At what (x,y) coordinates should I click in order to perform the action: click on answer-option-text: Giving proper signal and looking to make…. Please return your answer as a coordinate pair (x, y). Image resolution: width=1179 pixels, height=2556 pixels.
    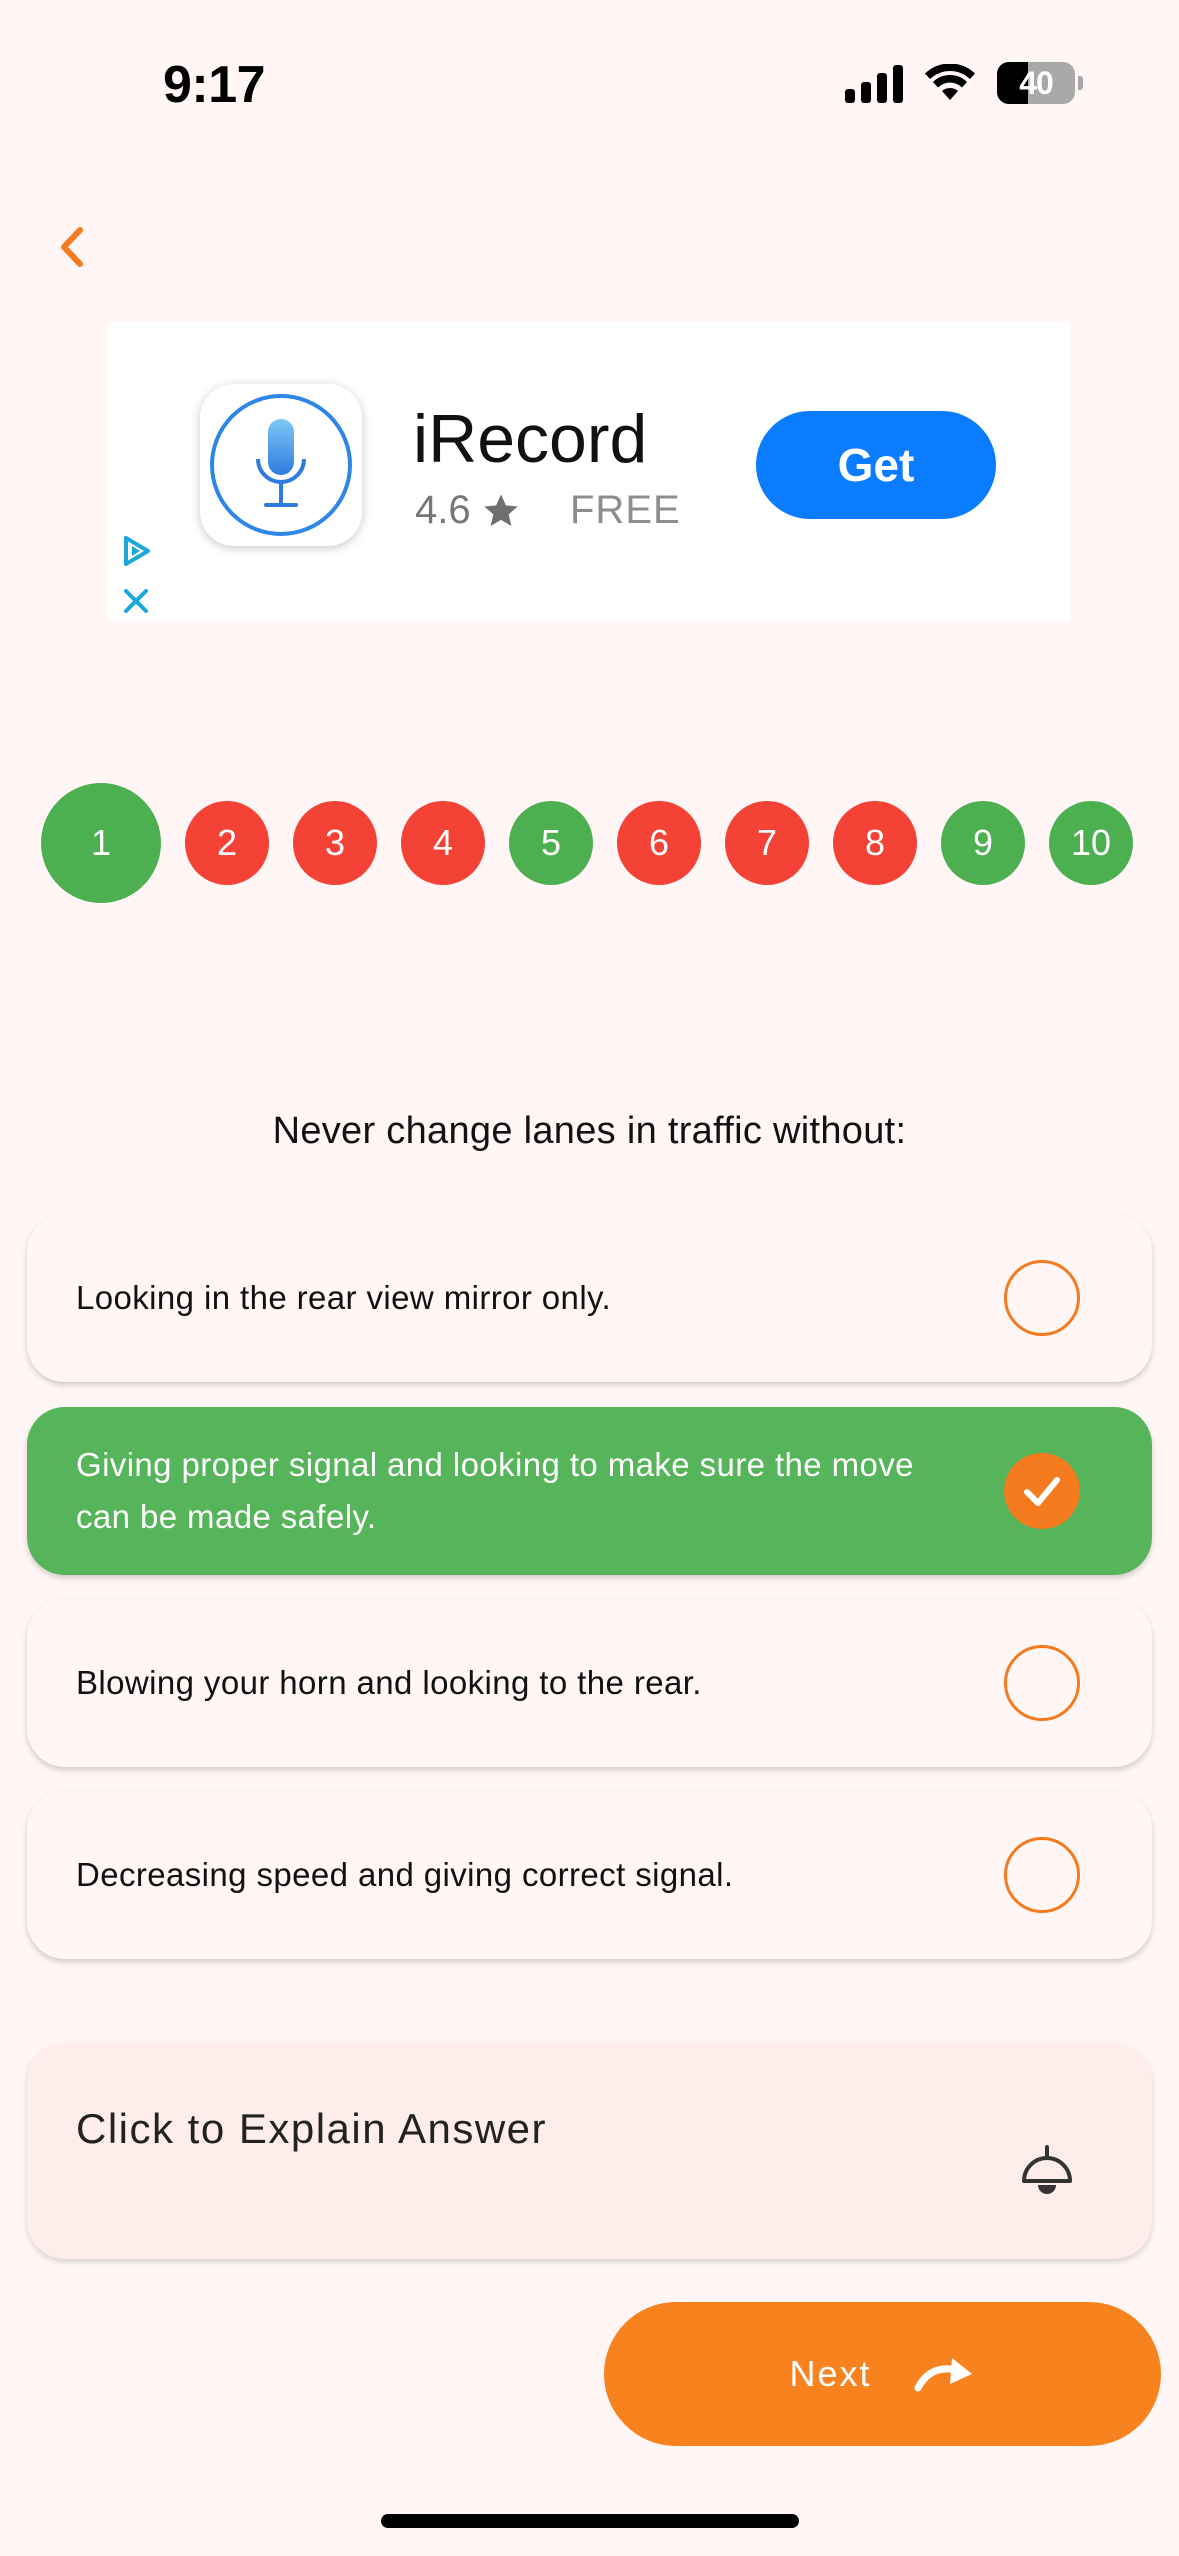
    Looking at the image, I should click on (495, 1490).